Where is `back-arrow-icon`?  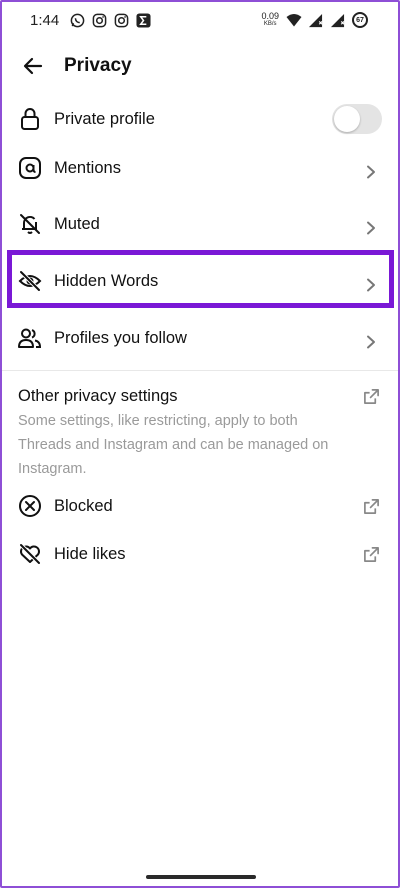
back-arrow-icon is located at coordinates (33, 66).